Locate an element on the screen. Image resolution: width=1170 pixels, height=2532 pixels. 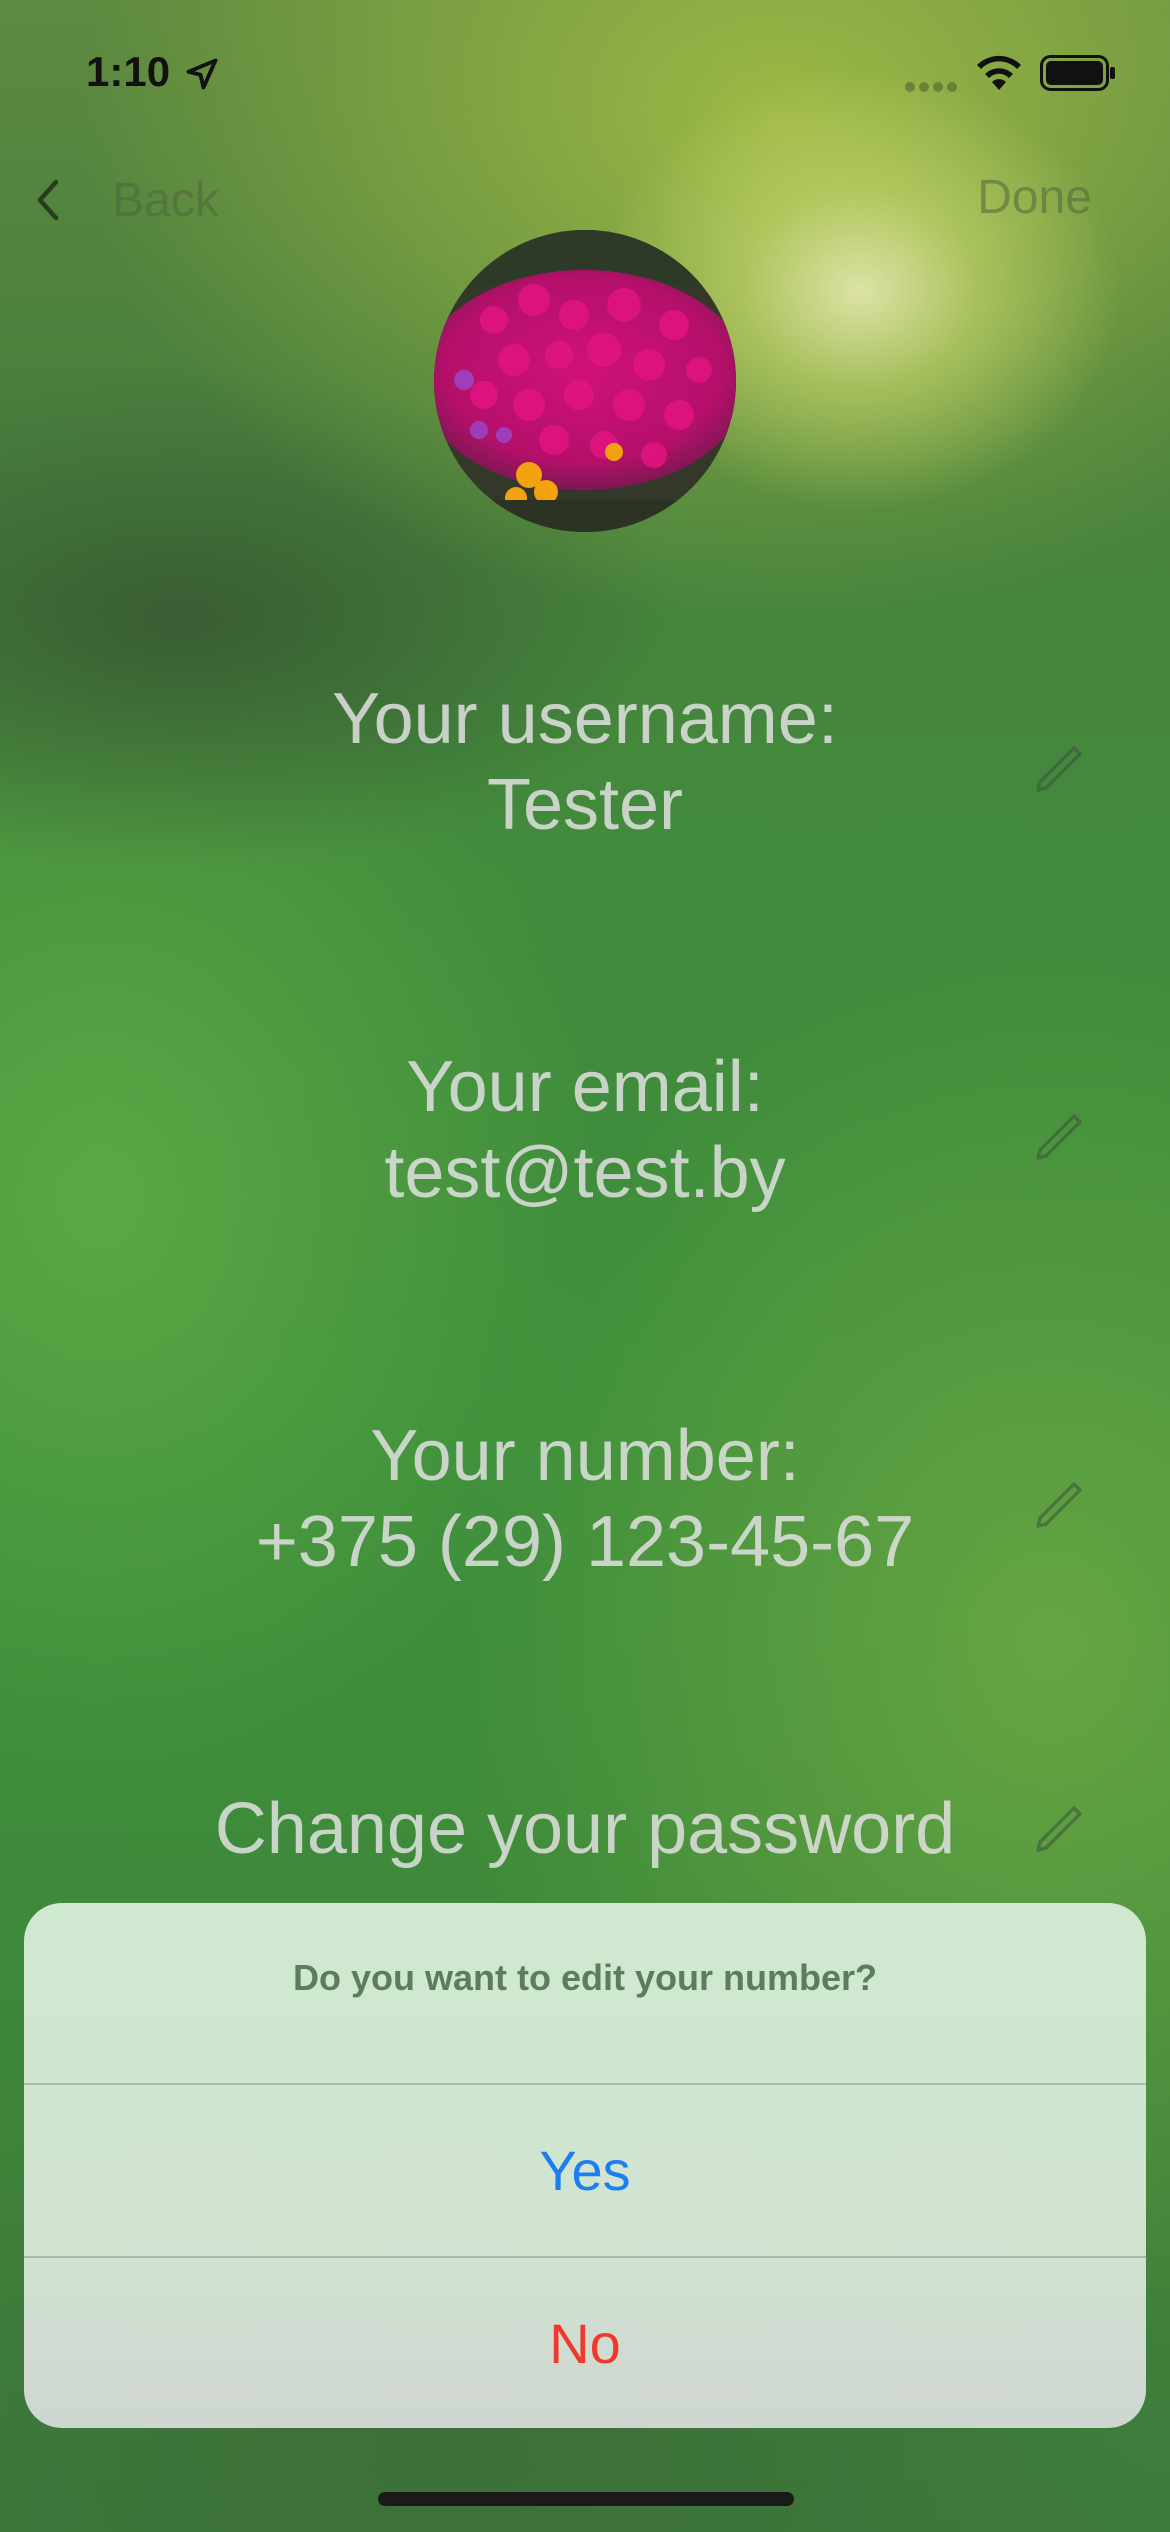
password-field: Change your password is located at coordinates (585, 1829).